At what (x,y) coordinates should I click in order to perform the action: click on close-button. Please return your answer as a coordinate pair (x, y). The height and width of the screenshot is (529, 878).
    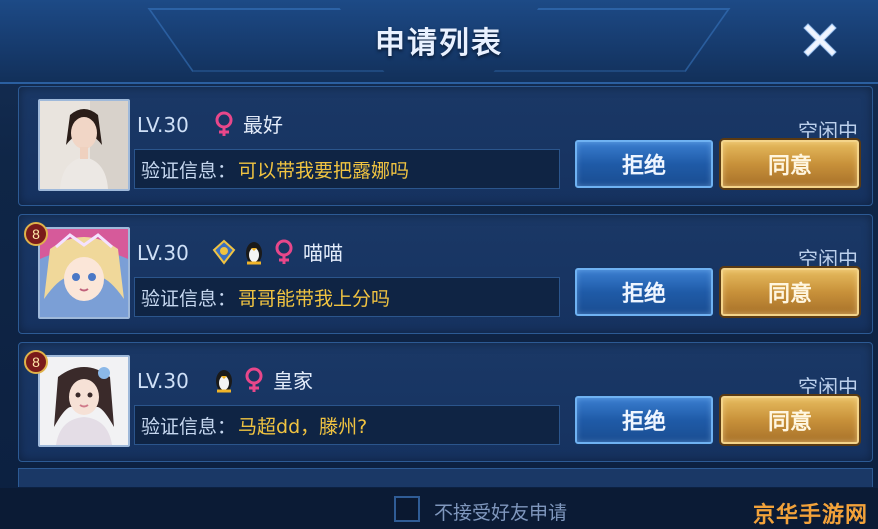
    Looking at the image, I should click on (820, 40).